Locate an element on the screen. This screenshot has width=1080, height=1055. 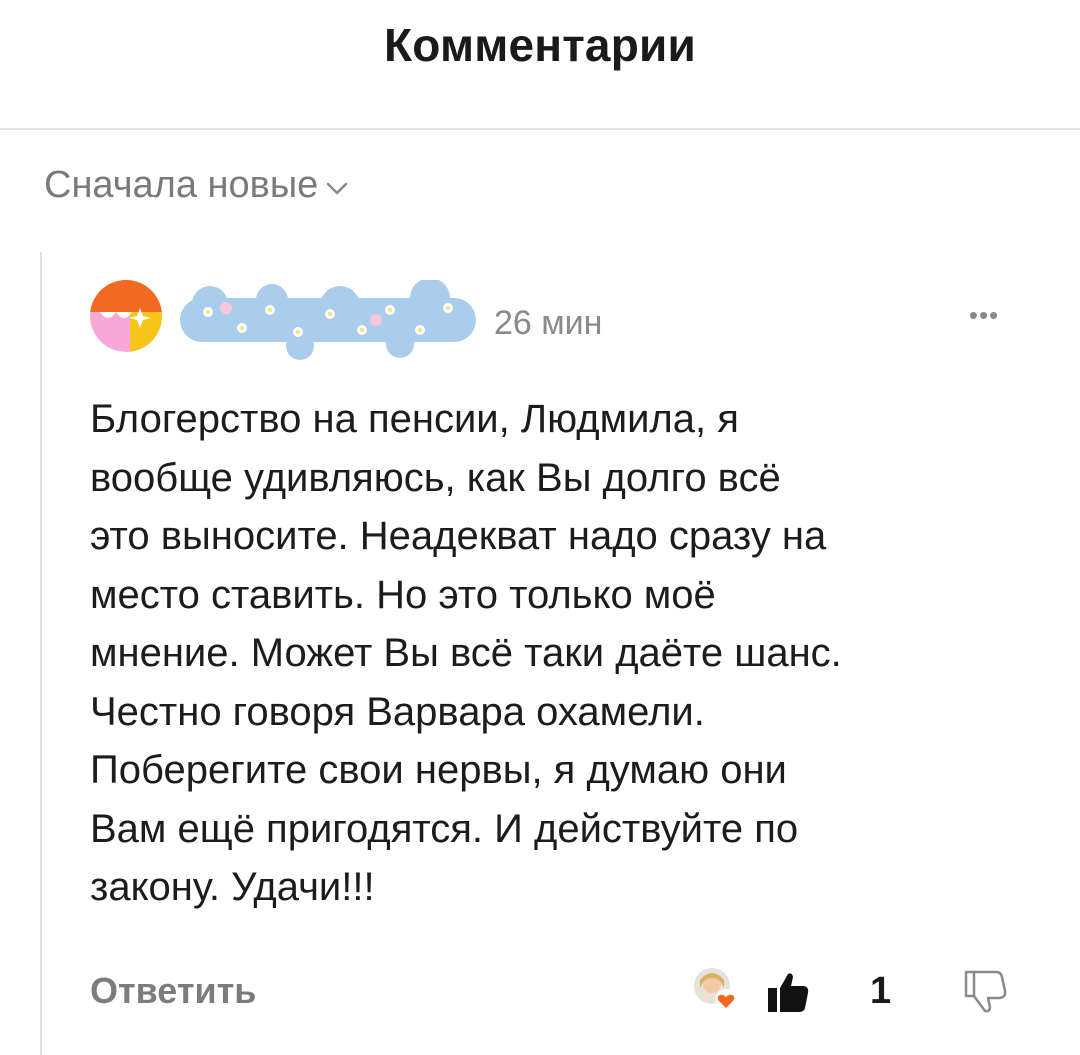
comments-header: Комментарии is located at coordinates (540, 65).